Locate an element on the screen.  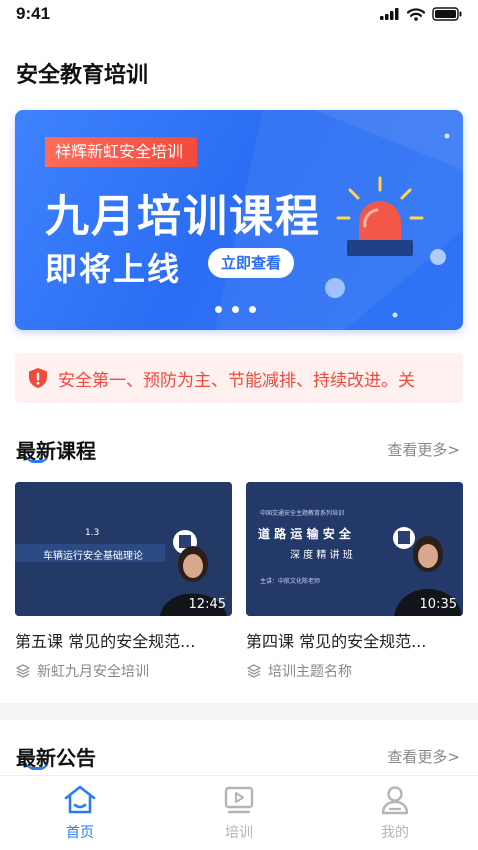
battery-icon is located at coordinates (447, 14).